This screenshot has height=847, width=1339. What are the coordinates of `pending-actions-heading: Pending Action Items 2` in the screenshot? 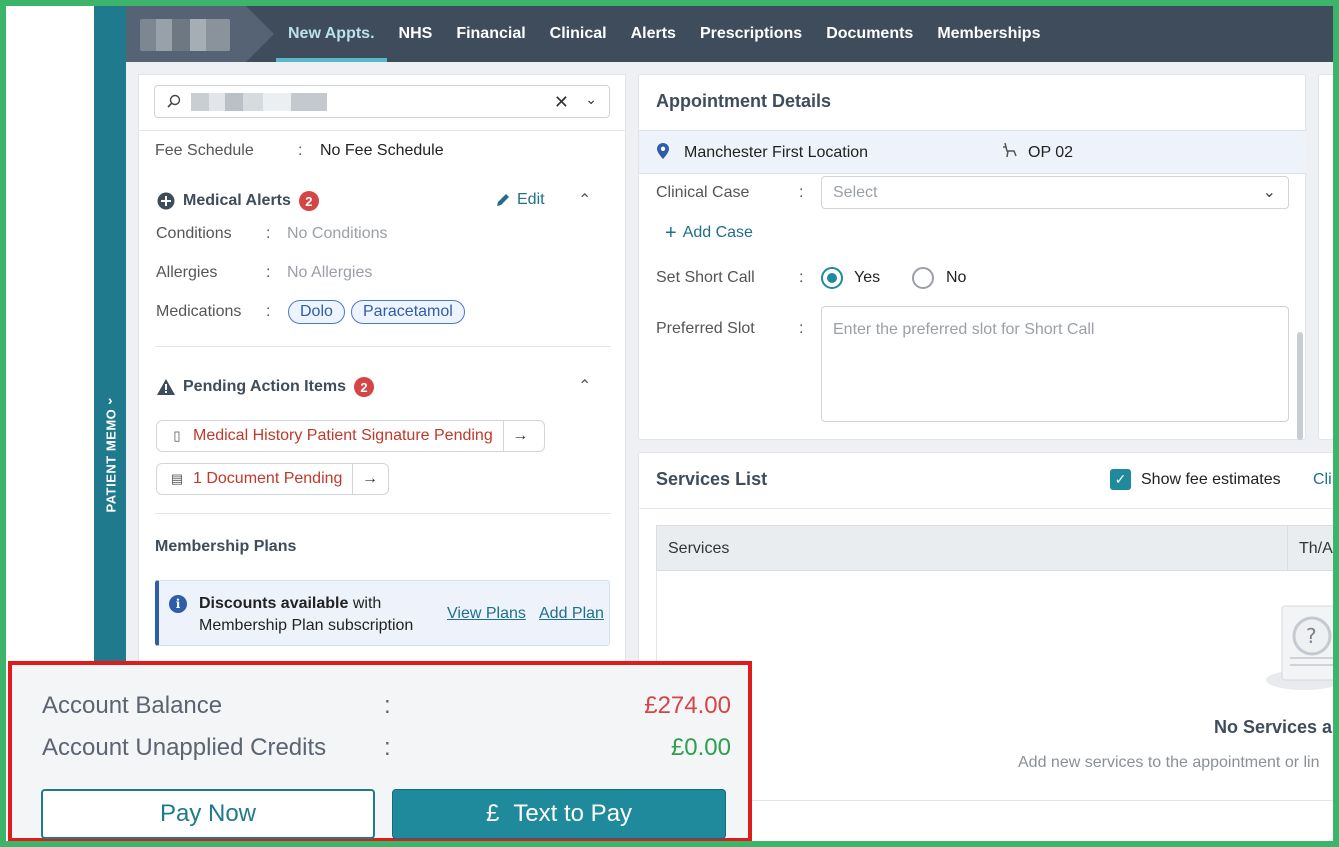 It's located at (265, 387).